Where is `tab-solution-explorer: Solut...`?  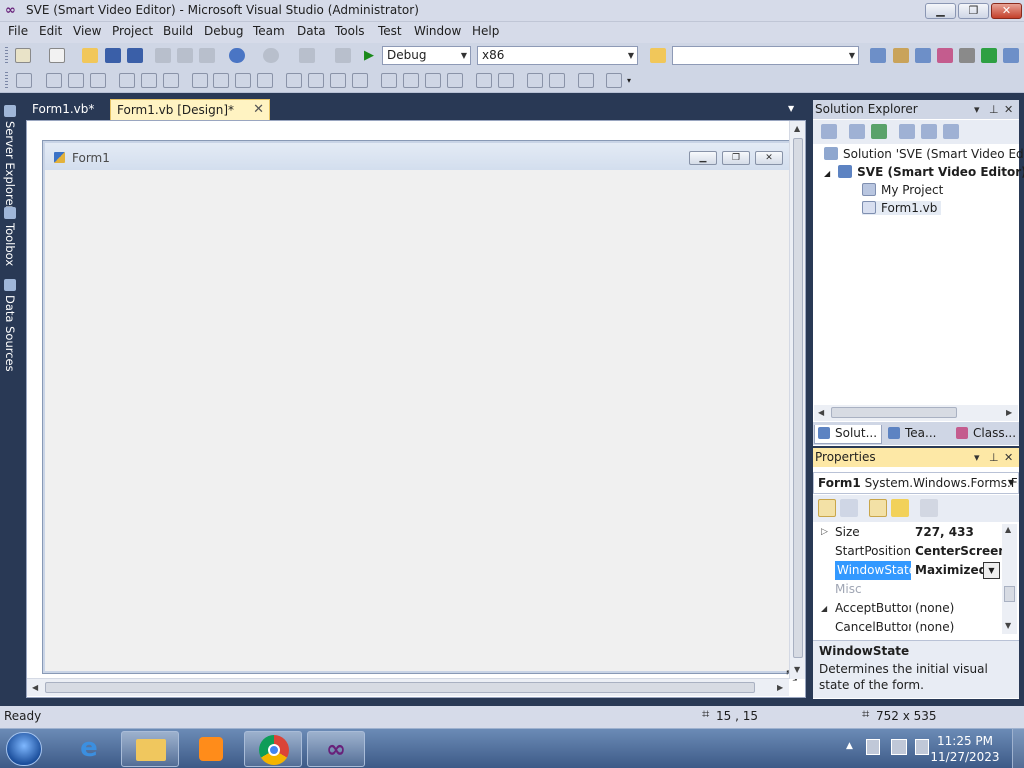 tab-solution-explorer: Solut... is located at coordinates (848, 434).